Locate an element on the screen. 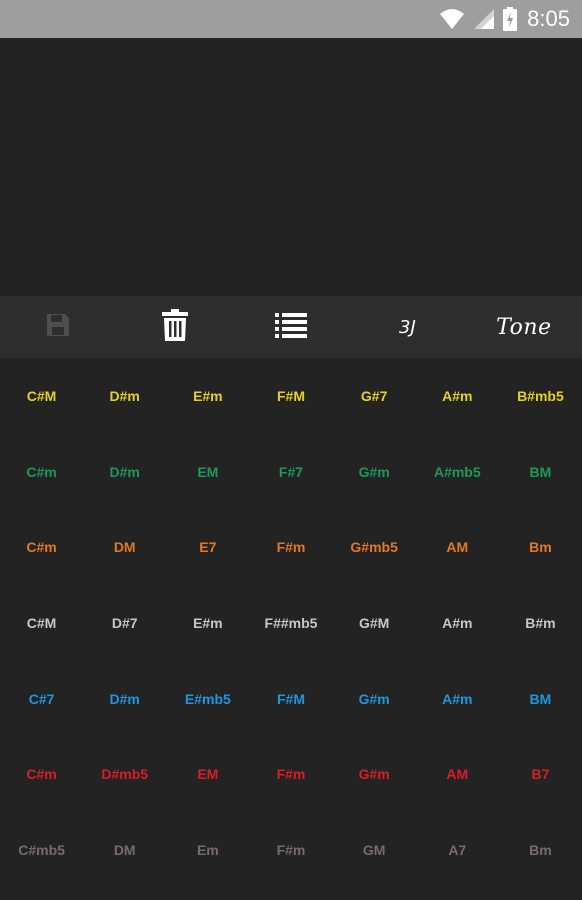 The height and width of the screenshot is (900, 582). list-button is located at coordinates (291, 327).